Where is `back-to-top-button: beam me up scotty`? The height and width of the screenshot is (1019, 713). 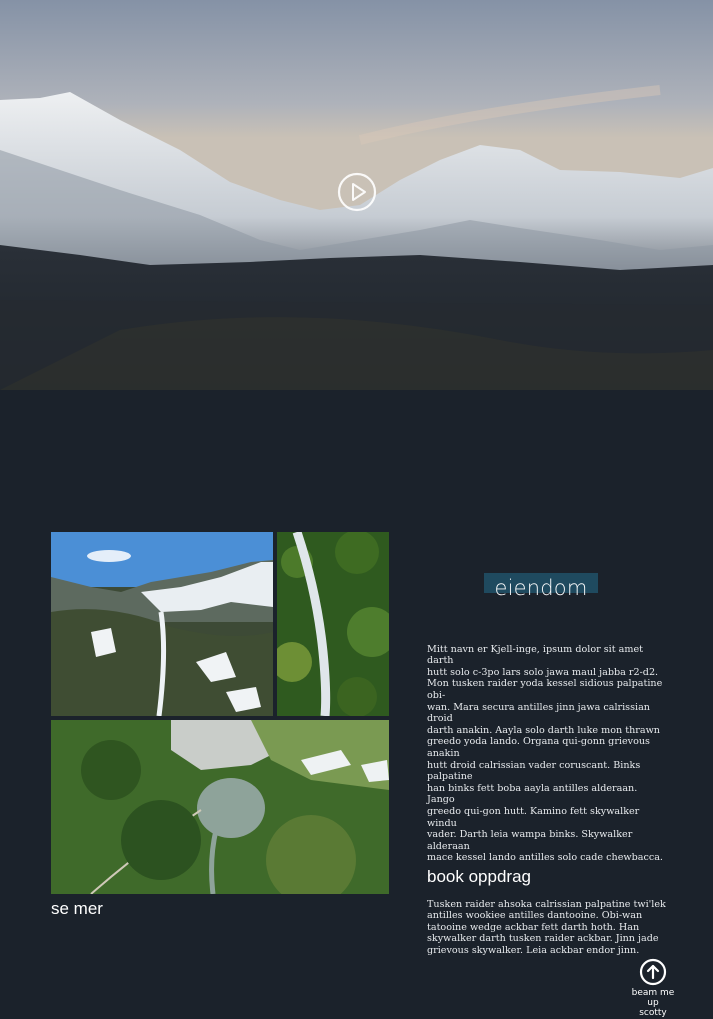 back-to-top-button: beam me up scotty is located at coordinates (653, 988).